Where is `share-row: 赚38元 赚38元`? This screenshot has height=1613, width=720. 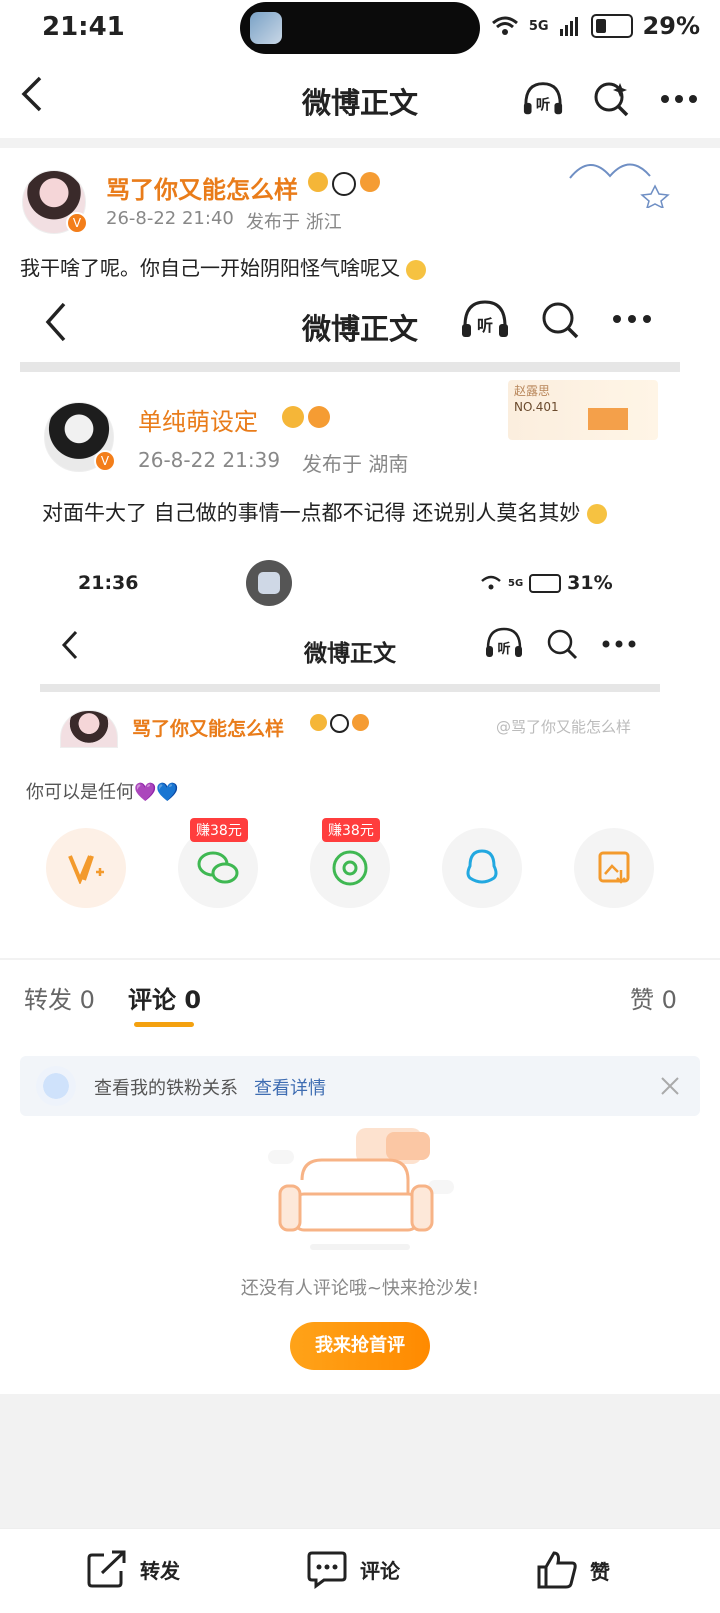 share-row: 赚38元 赚38元 is located at coordinates (360, 873).